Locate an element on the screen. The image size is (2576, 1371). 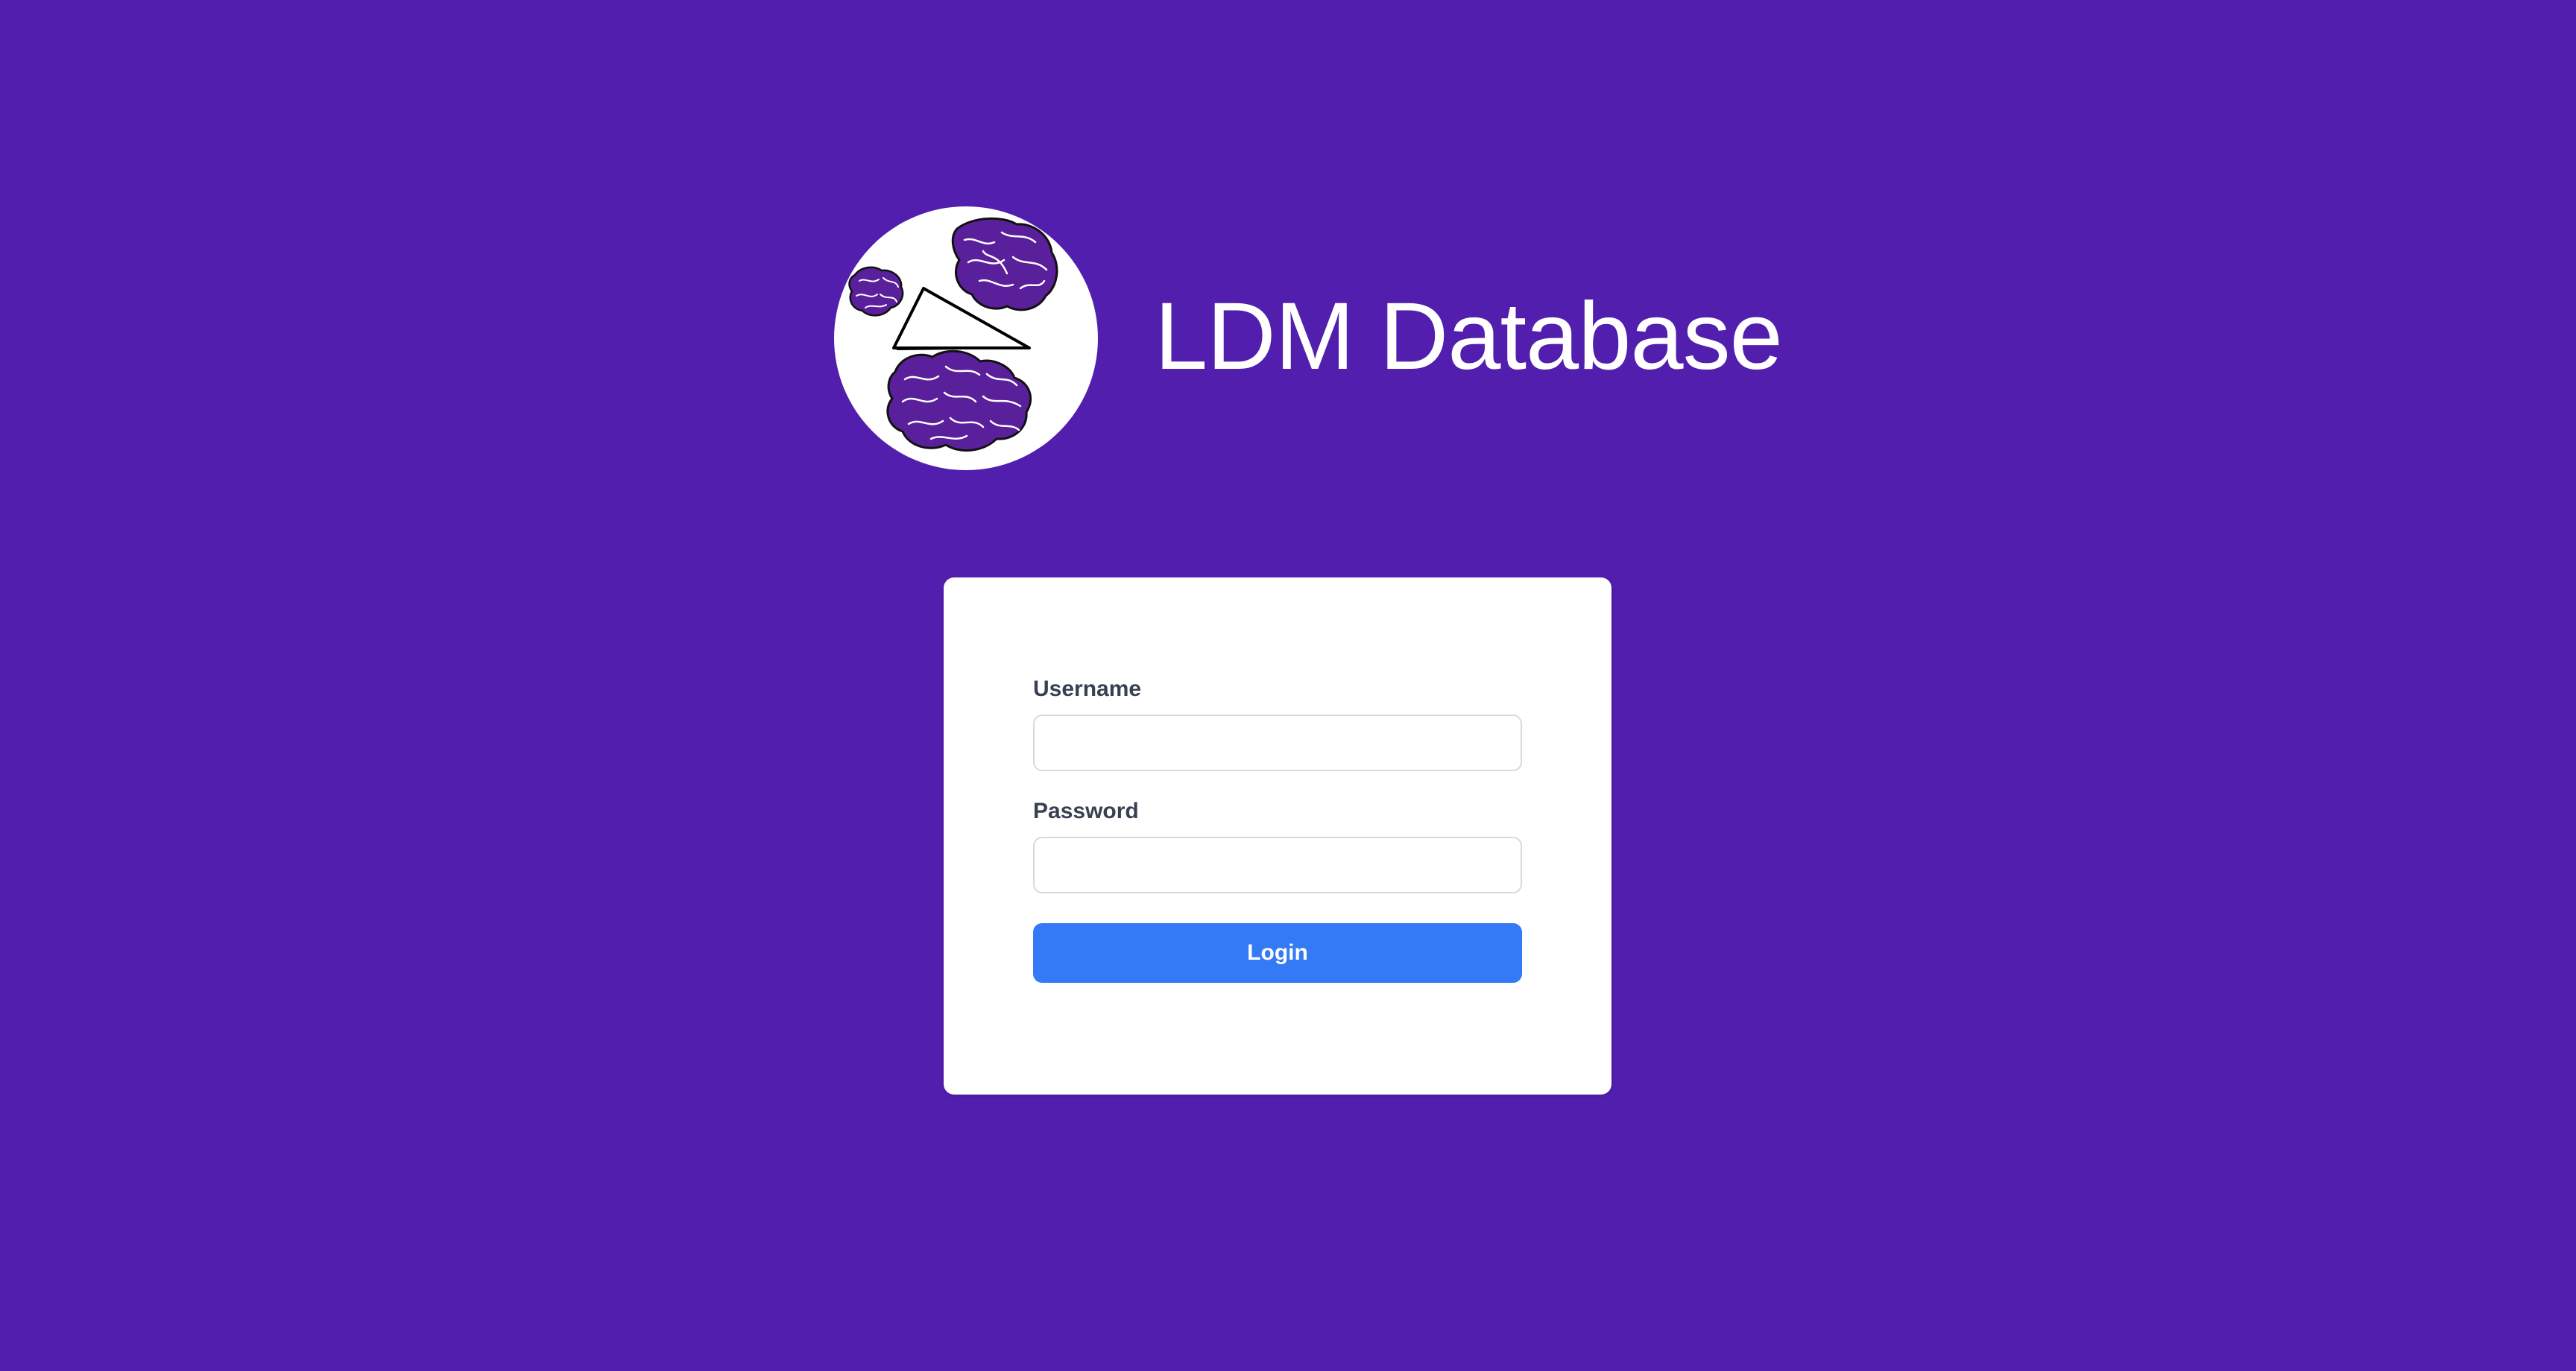
username-field-group: Username is located at coordinates (1277, 723).